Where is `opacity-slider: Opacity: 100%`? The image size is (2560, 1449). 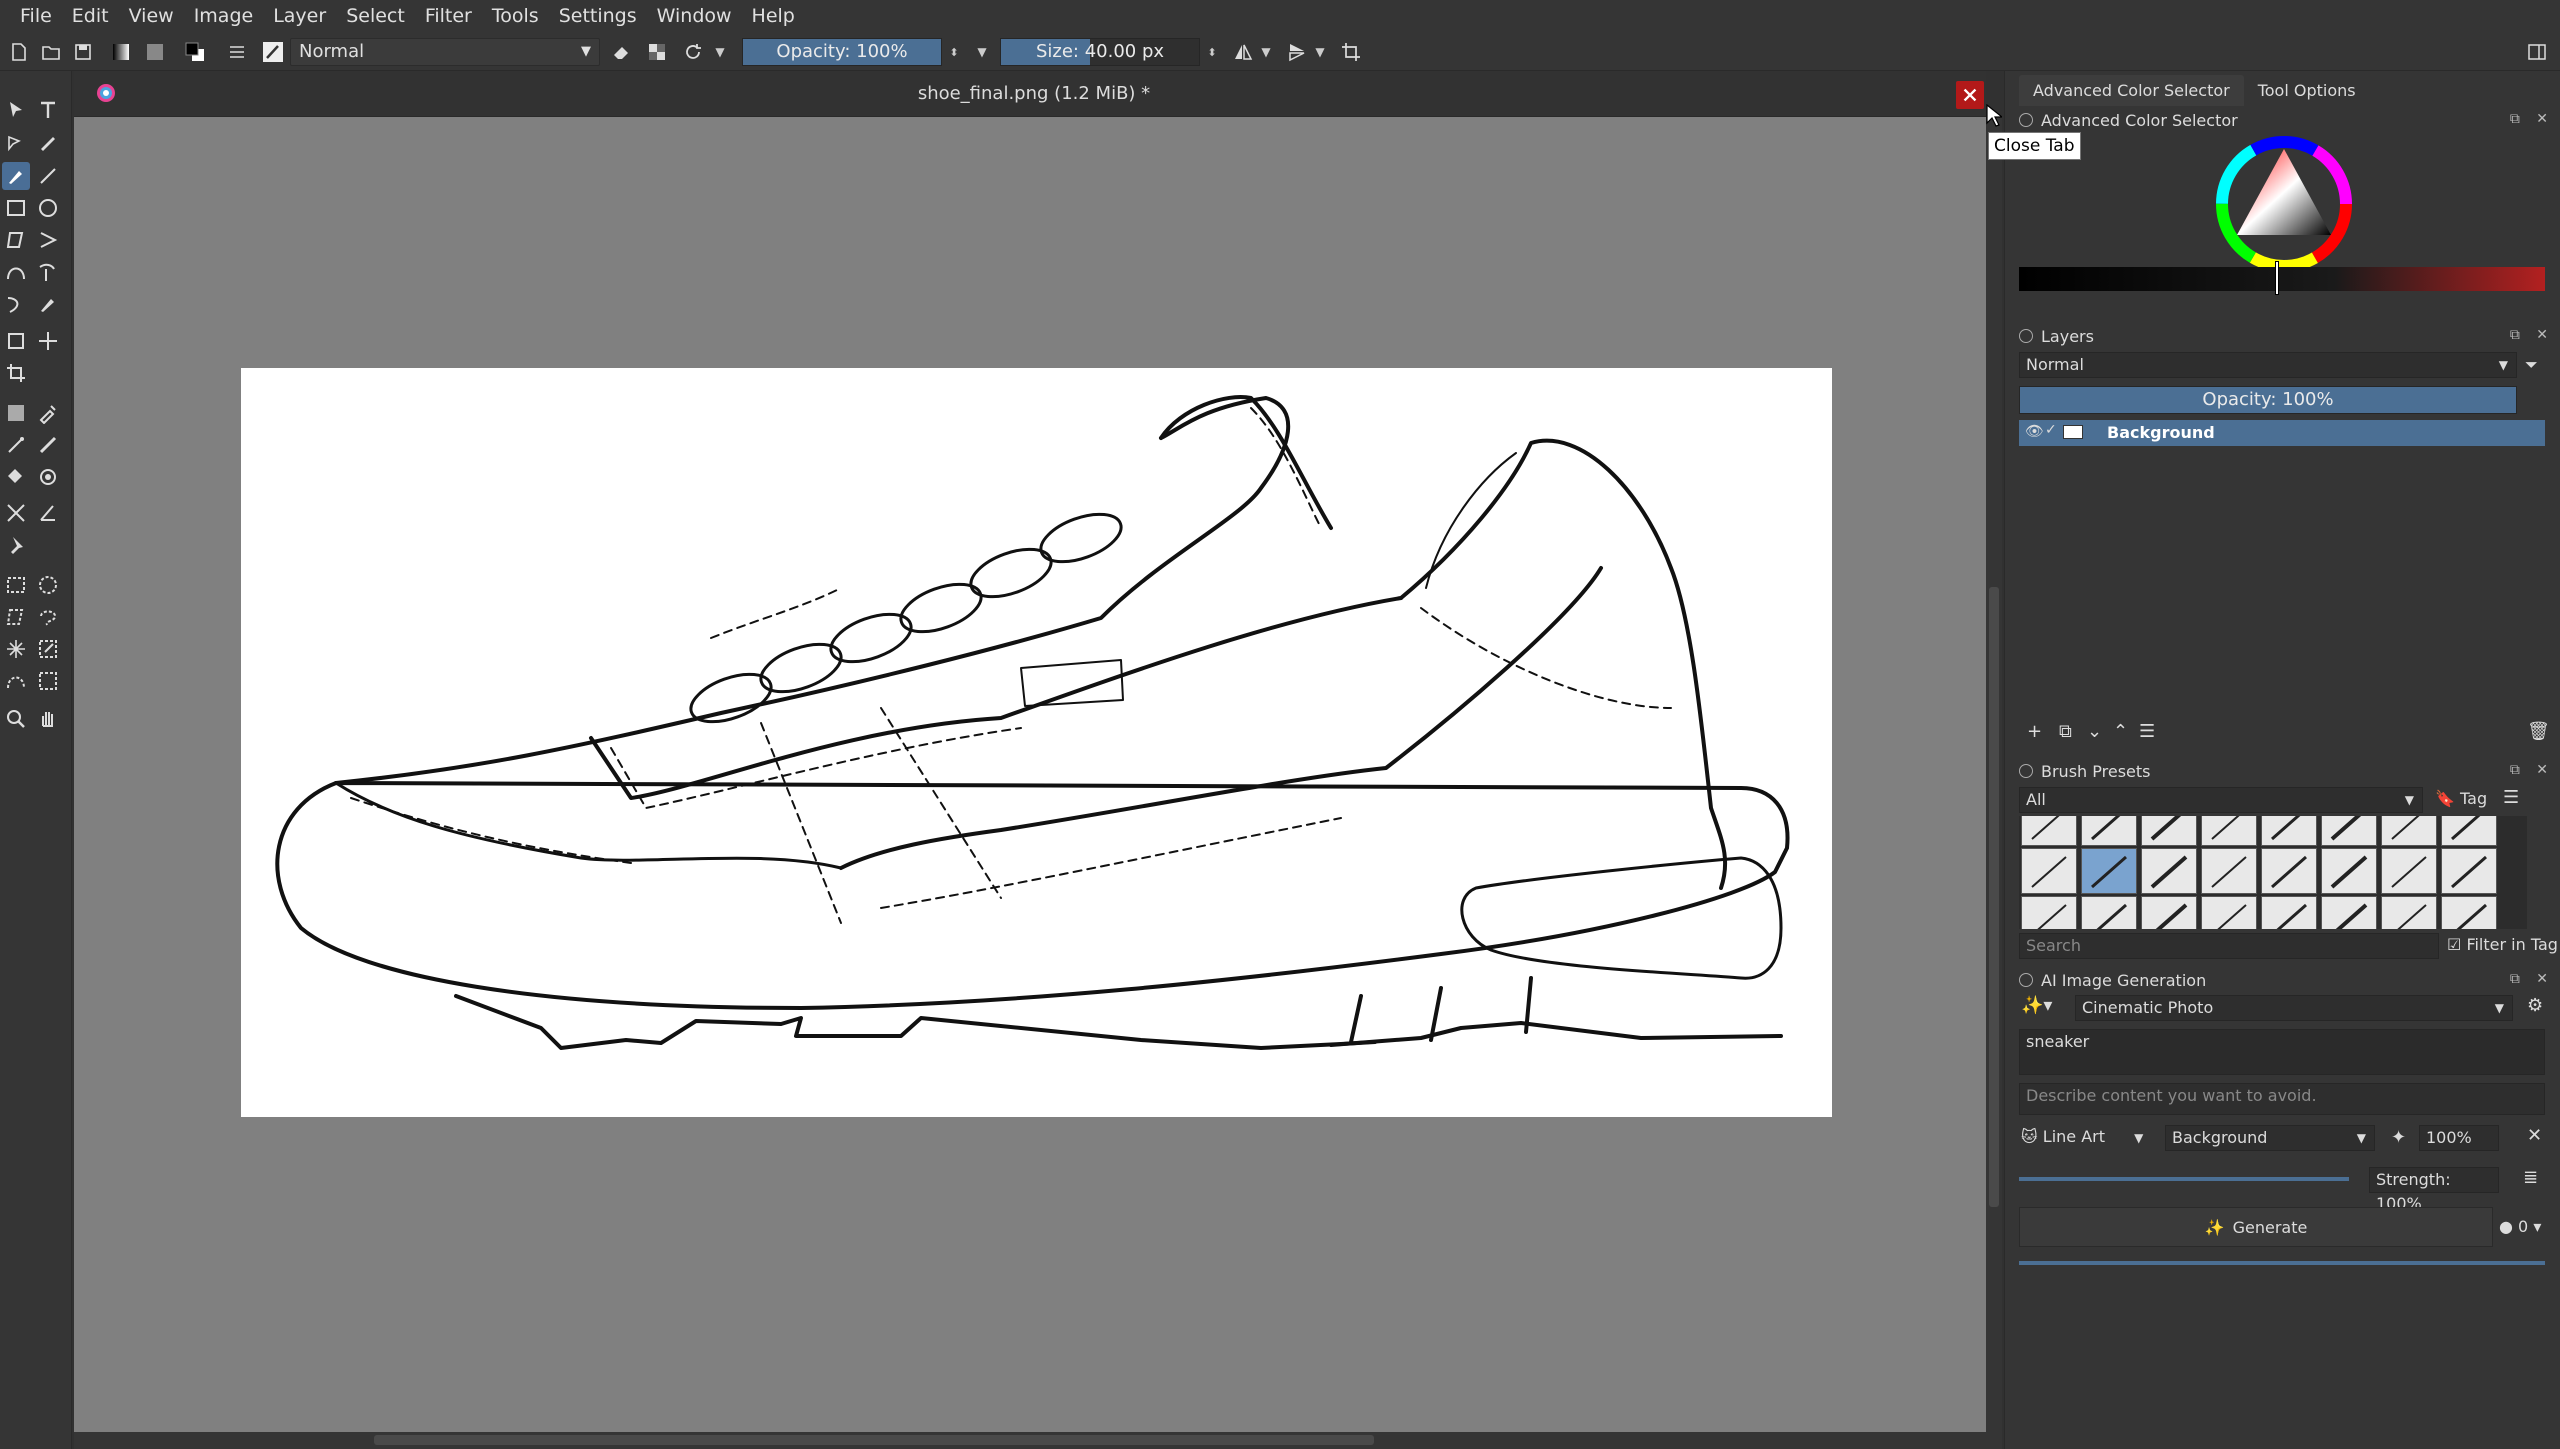
opacity-slider: Opacity: 100% is located at coordinates (842, 52).